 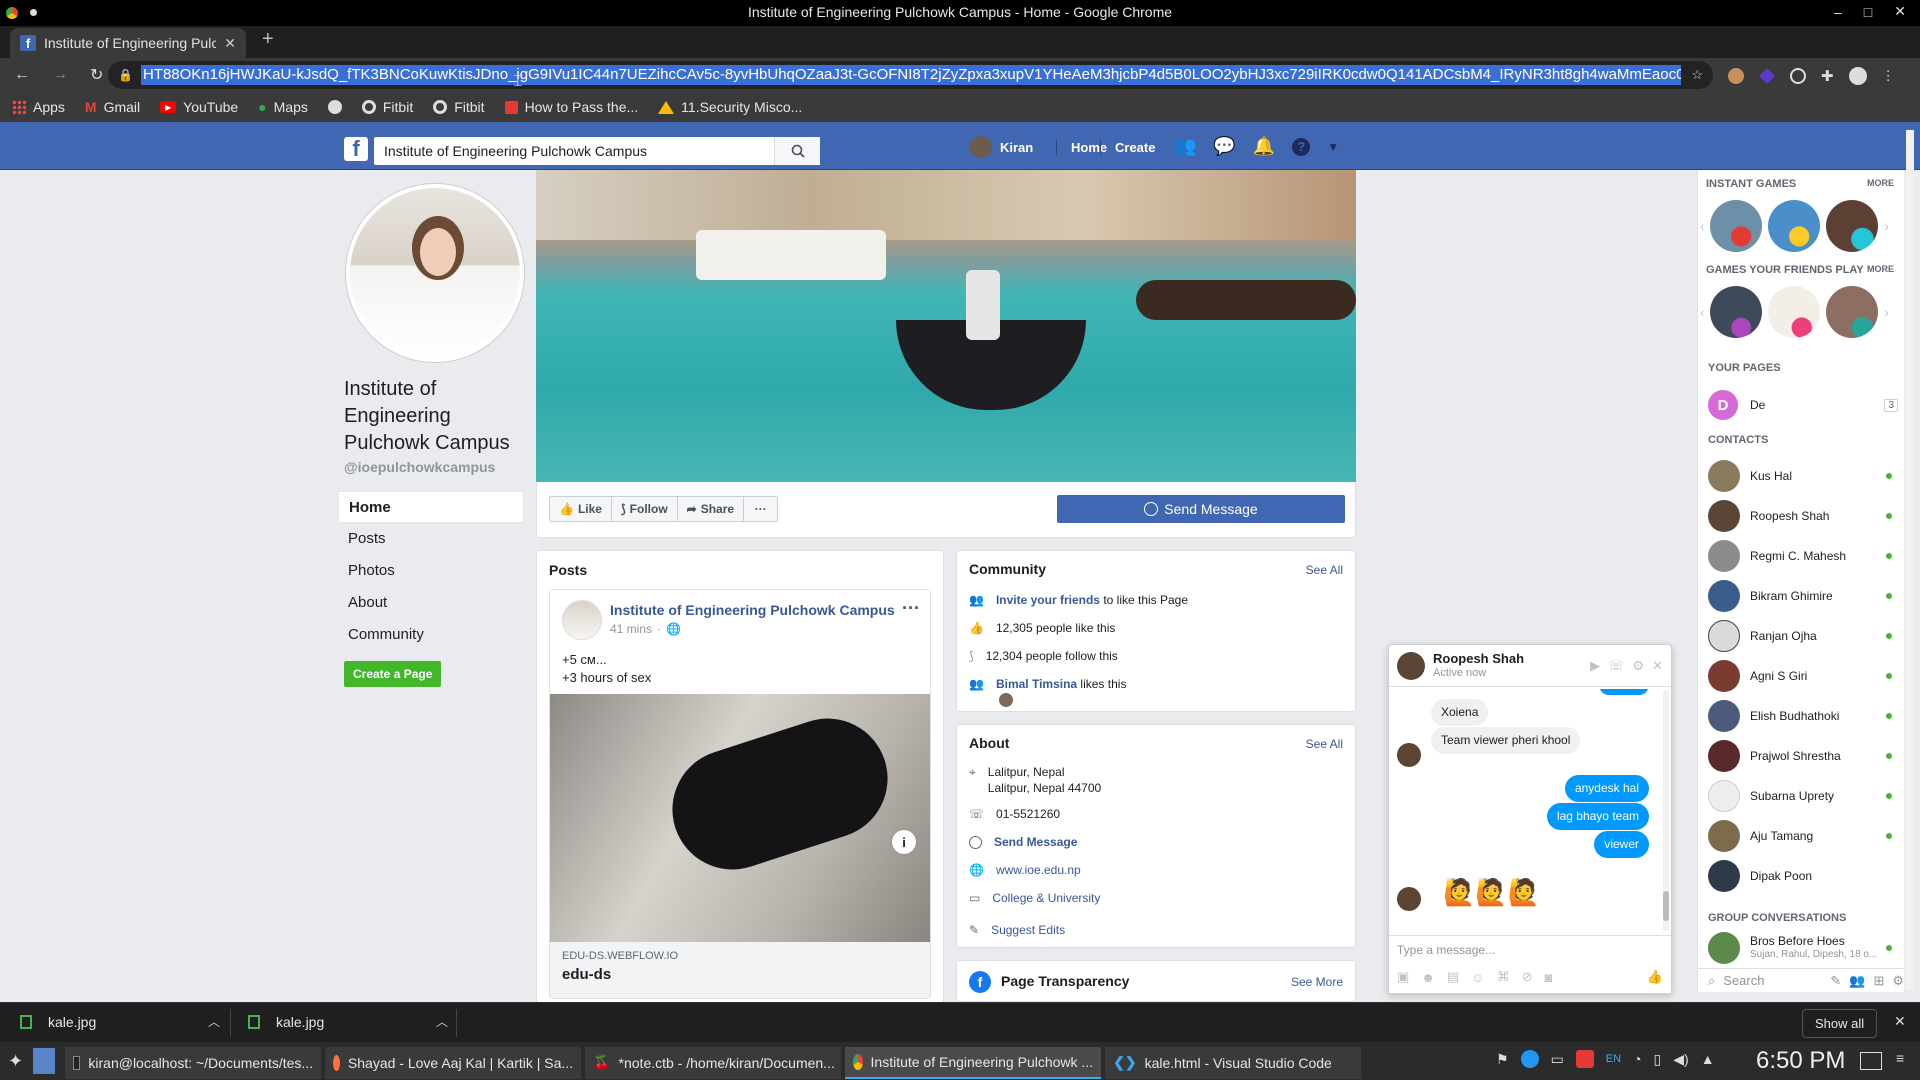 I want to click on friend-requests-icon: 👥, so click(x=1185, y=146).